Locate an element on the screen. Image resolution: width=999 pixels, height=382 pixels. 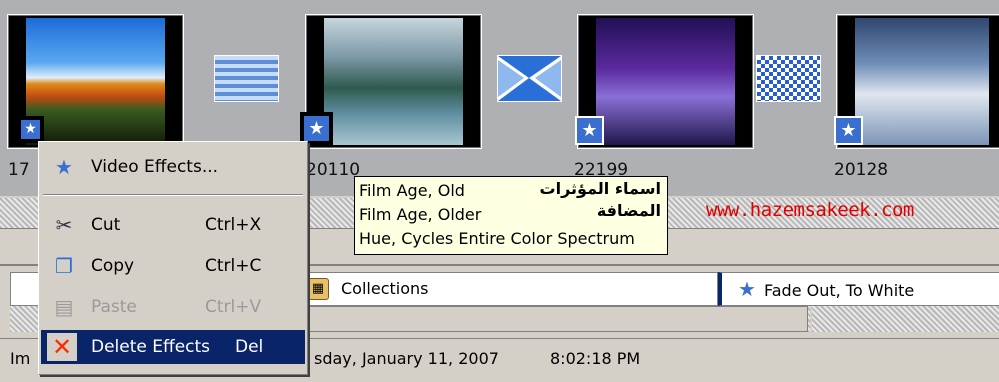
effect-star-icon: ★ is located at coordinates (747, 289).